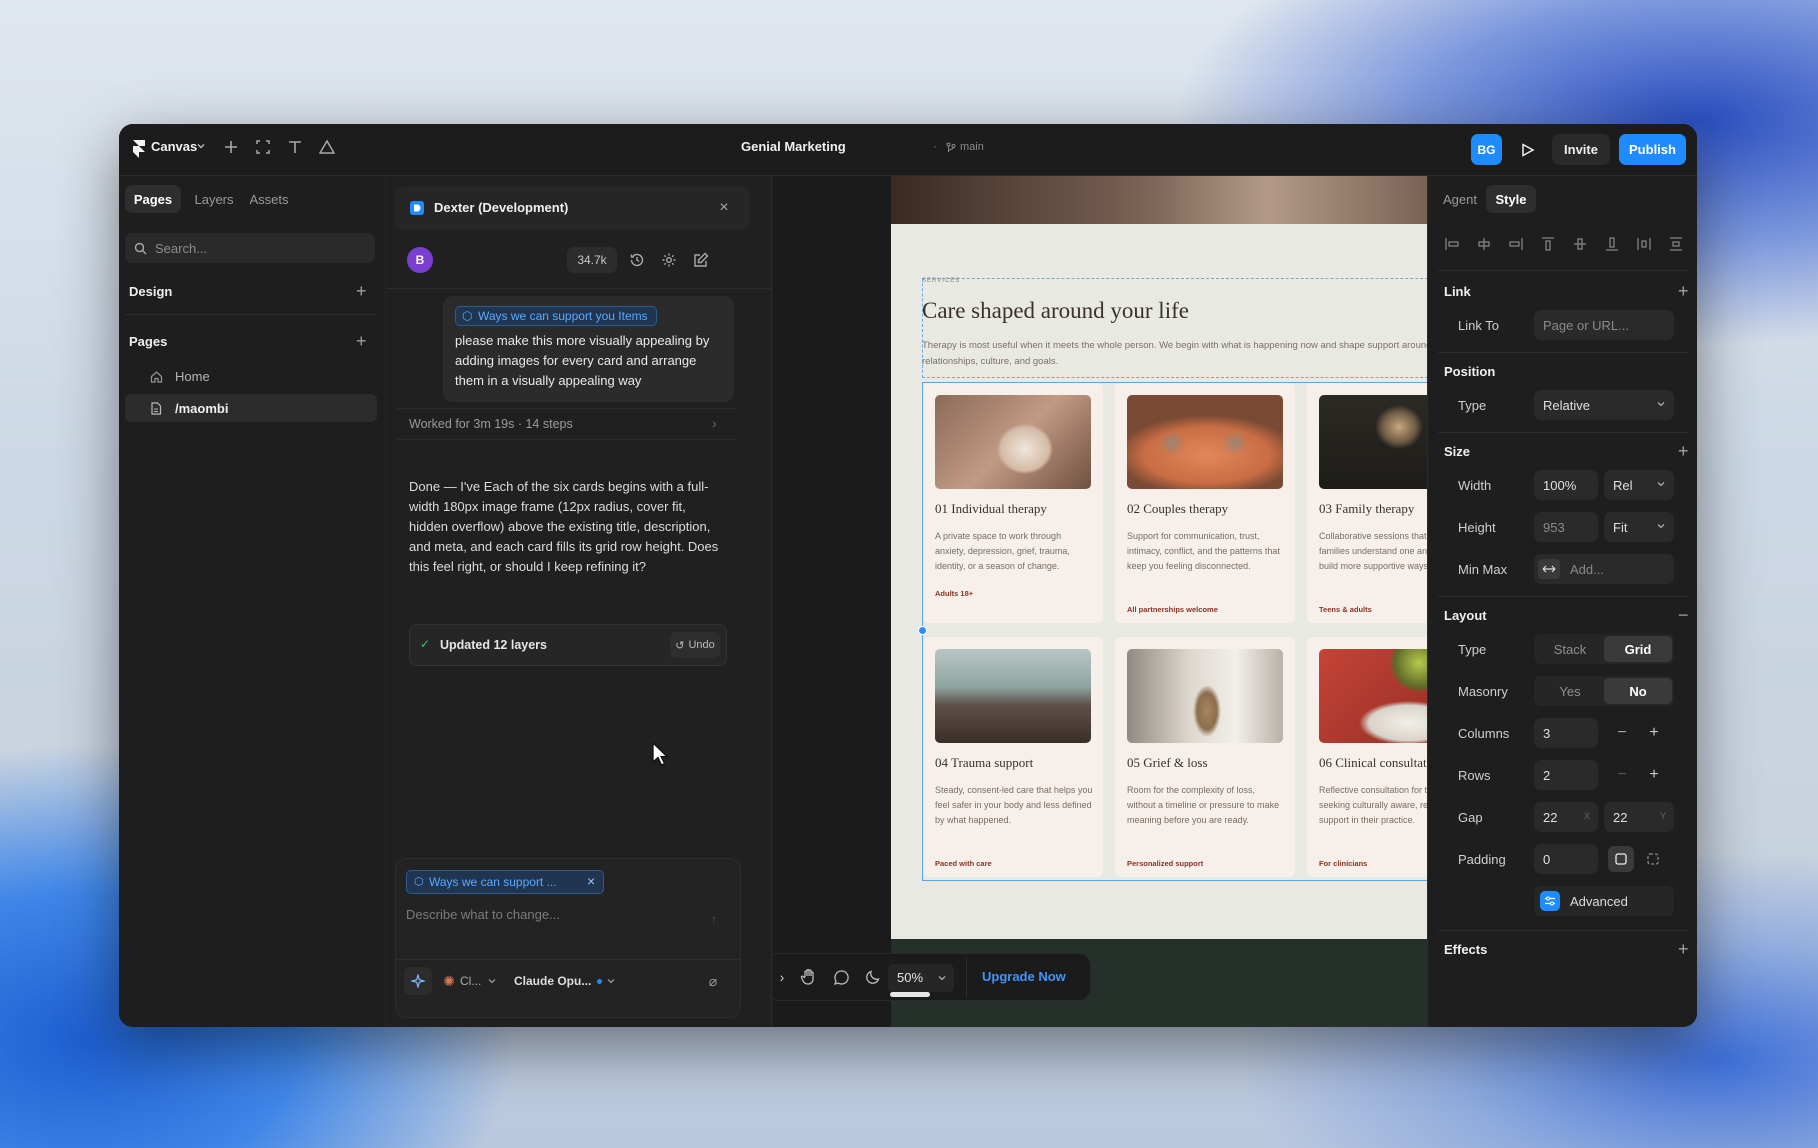 Image resolution: width=1818 pixels, height=1148 pixels. I want to click on distribute-v-icon, so click(1676, 244).